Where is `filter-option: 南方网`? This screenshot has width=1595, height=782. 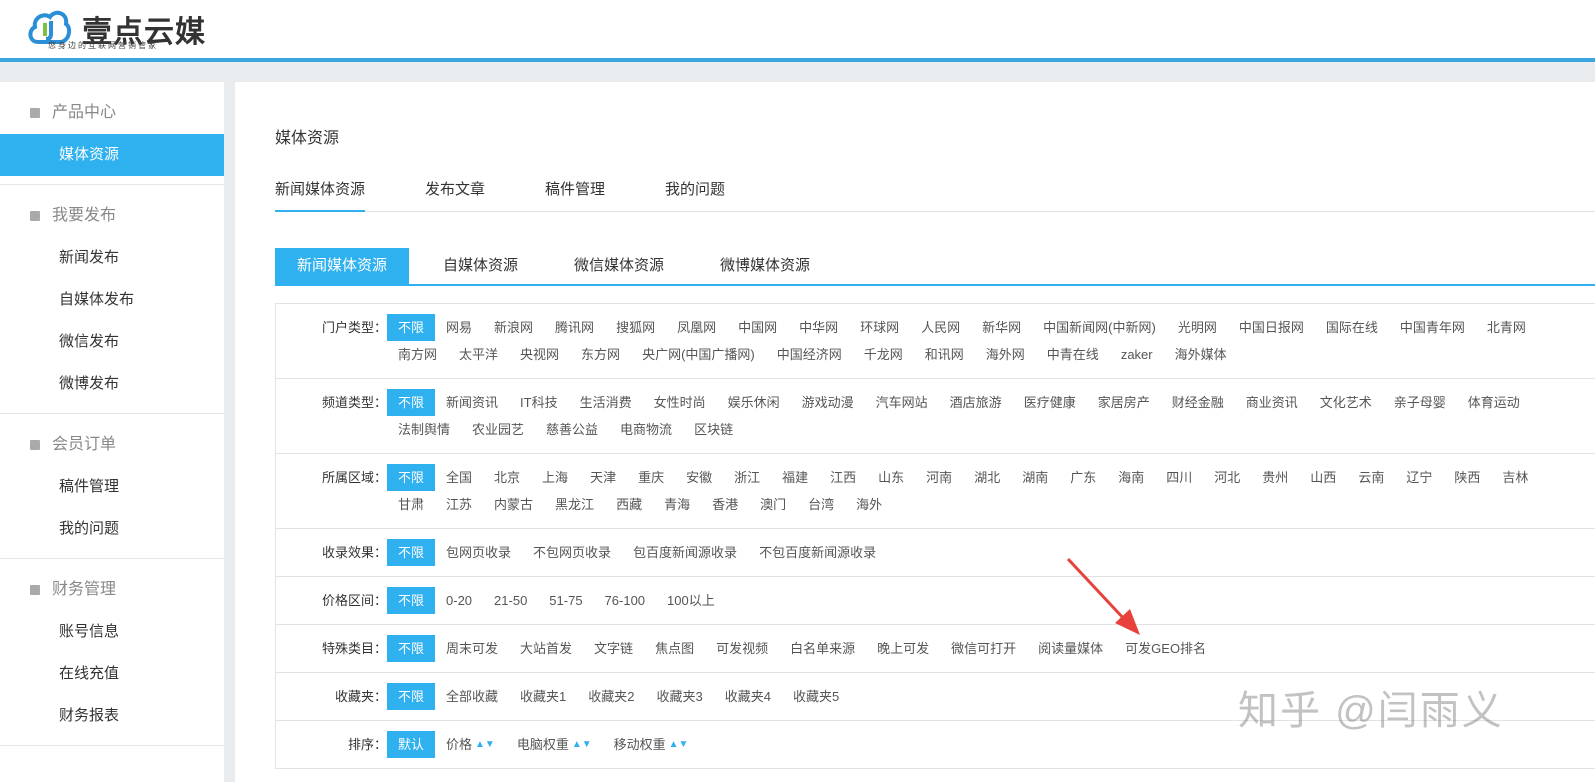 filter-option: 南方网 is located at coordinates (417, 354).